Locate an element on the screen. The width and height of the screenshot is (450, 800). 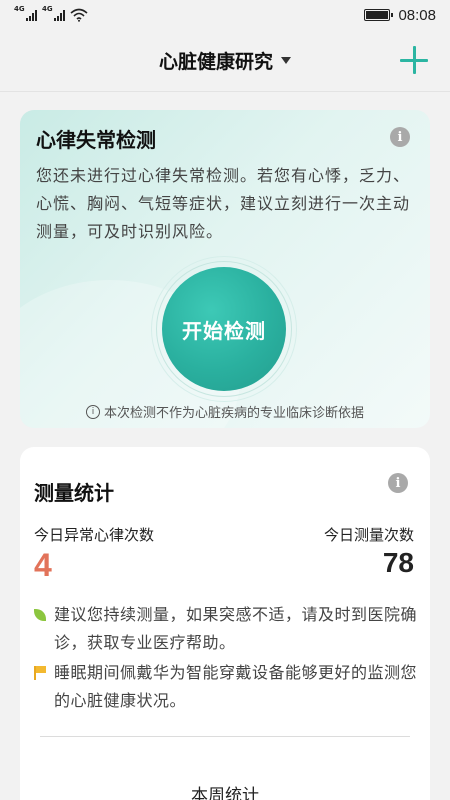
abnormal-count-value: 4 is located at coordinates (43, 565).